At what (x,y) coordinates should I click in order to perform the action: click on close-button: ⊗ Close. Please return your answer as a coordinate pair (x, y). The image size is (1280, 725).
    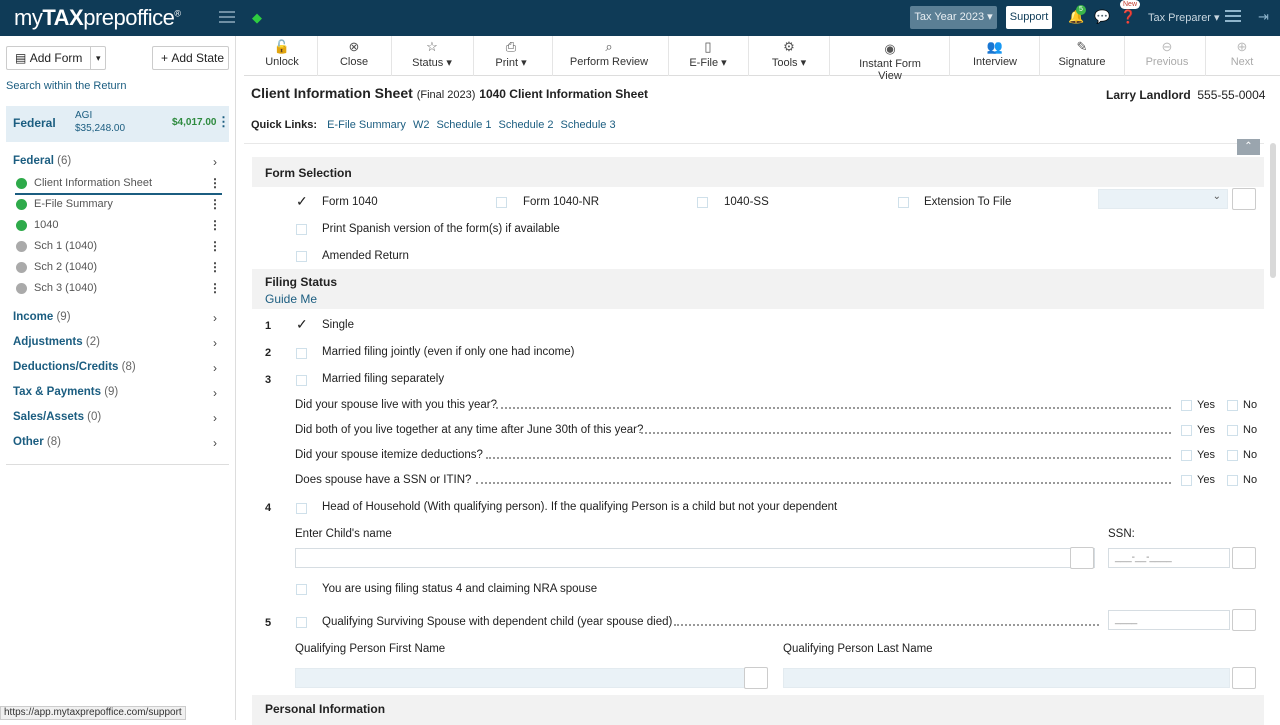
    Looking at the image, I should click on (354, 53).